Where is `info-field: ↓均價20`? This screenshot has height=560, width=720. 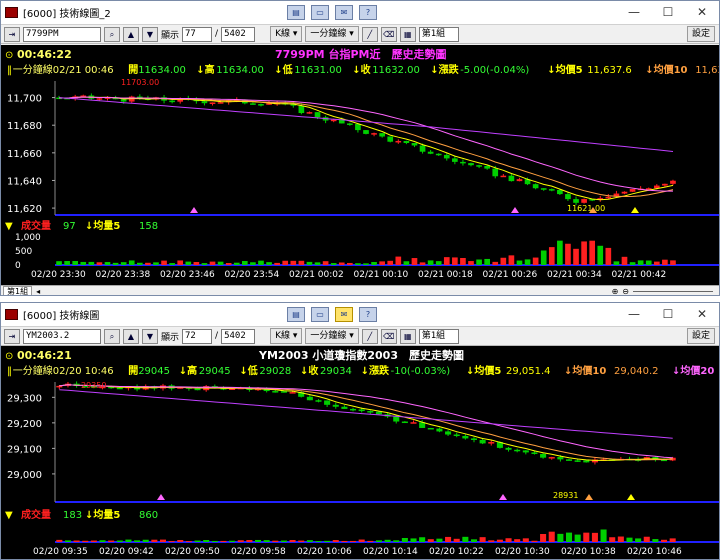
info-field: ↓均價20 is located at coordinates (693, 370).